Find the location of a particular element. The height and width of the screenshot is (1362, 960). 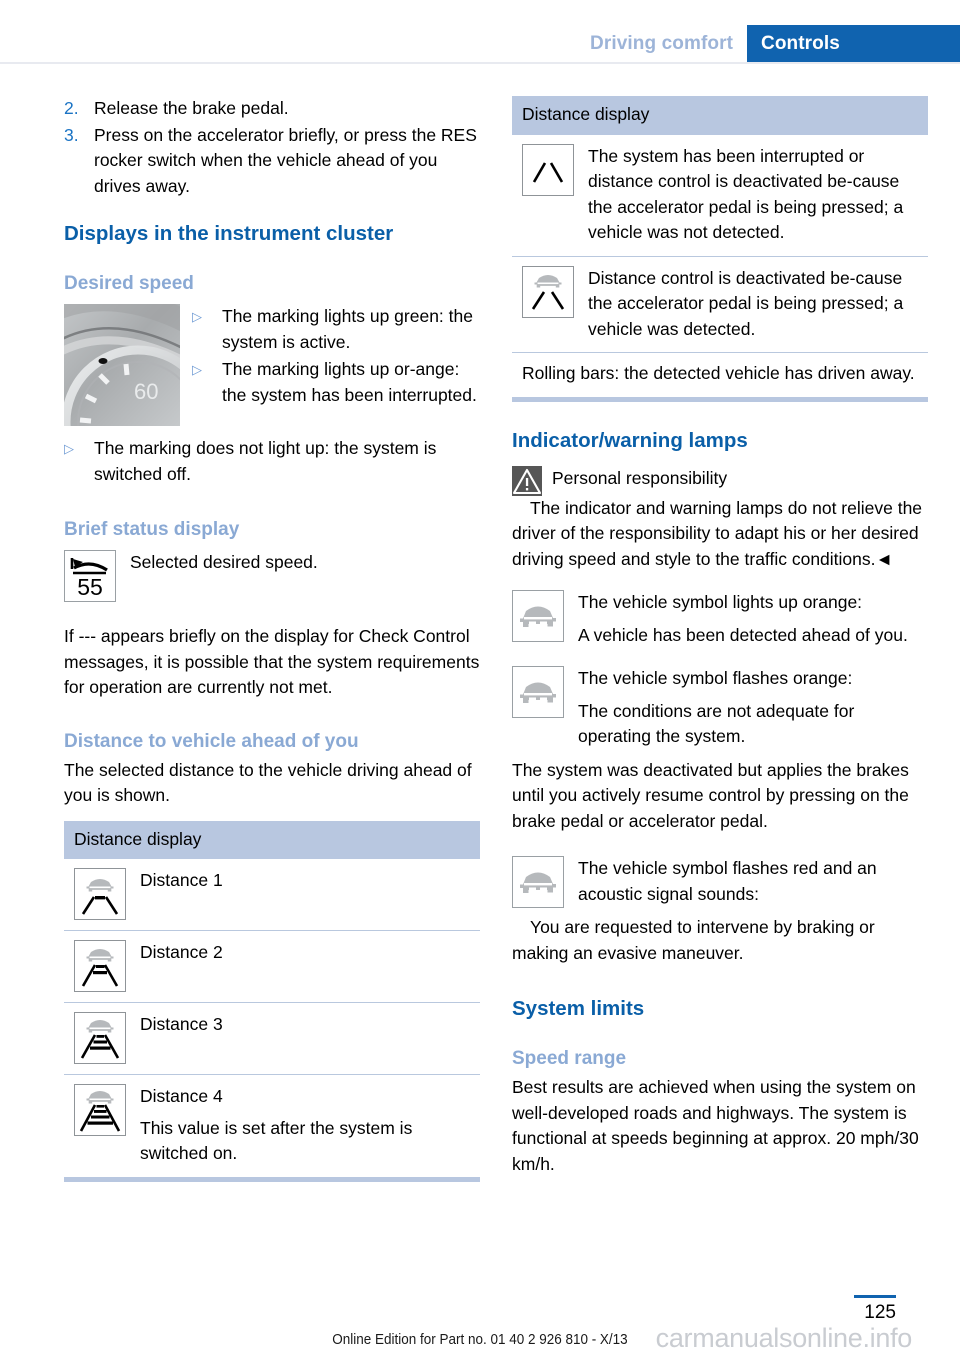

instrument-cluster-dial-image: 60 is located at coordinates (122, 365).